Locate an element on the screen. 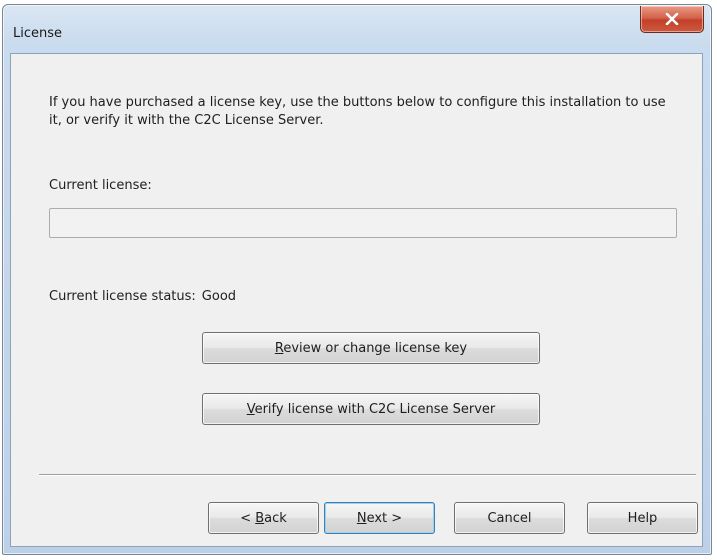 The image size is (717, 560). next-button-label: Next > is located at coordinates (379, 518).